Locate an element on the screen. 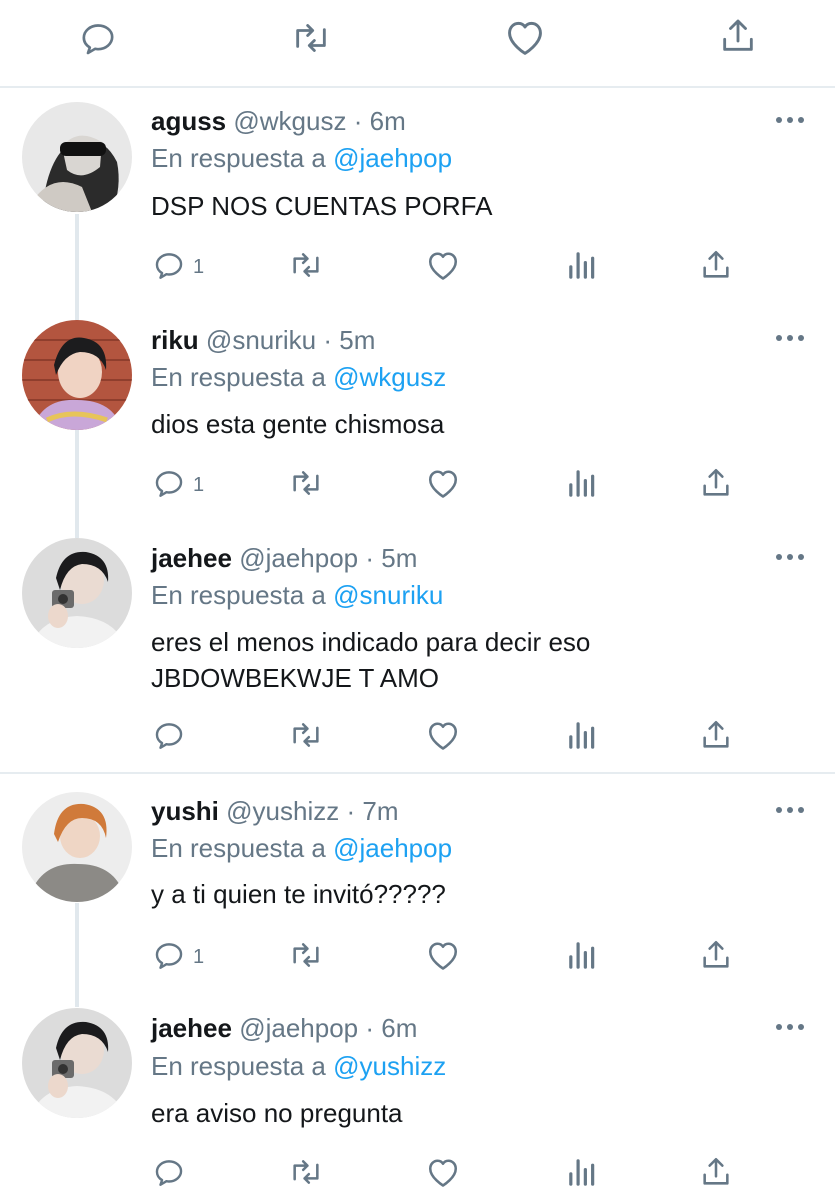  tweet-header: jaehee @jaehpop · 5m is located at coordinates (284, 558).